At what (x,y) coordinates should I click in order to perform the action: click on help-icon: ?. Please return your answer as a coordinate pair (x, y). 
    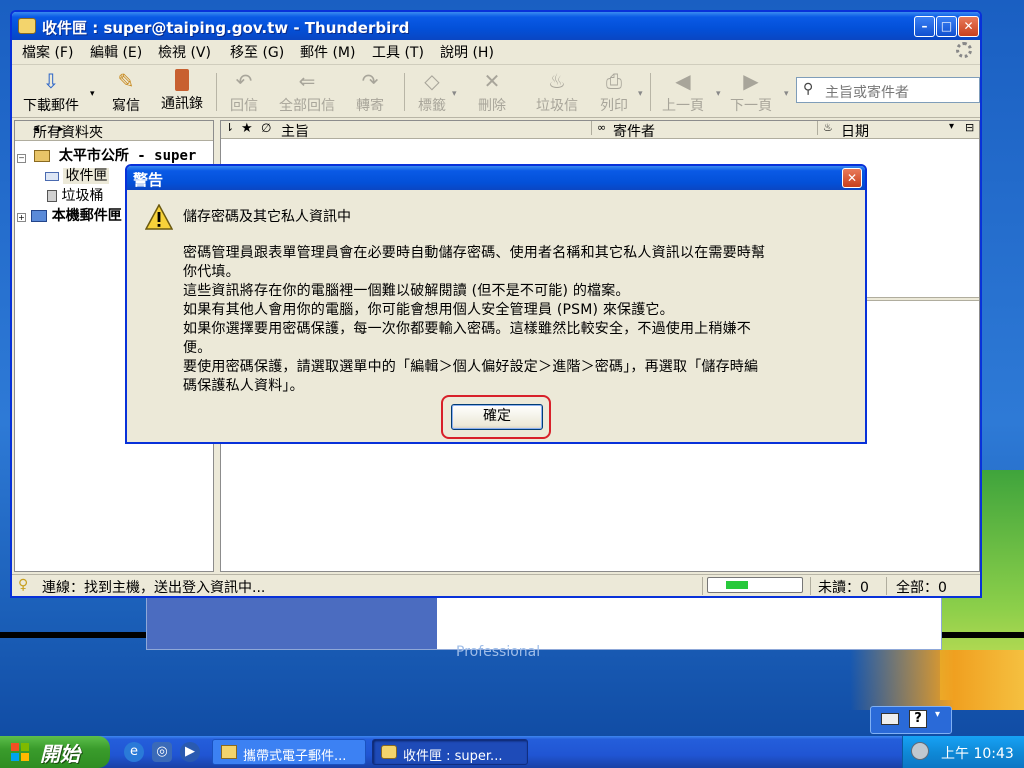
    Looking at the image, I should click on (918, 719).